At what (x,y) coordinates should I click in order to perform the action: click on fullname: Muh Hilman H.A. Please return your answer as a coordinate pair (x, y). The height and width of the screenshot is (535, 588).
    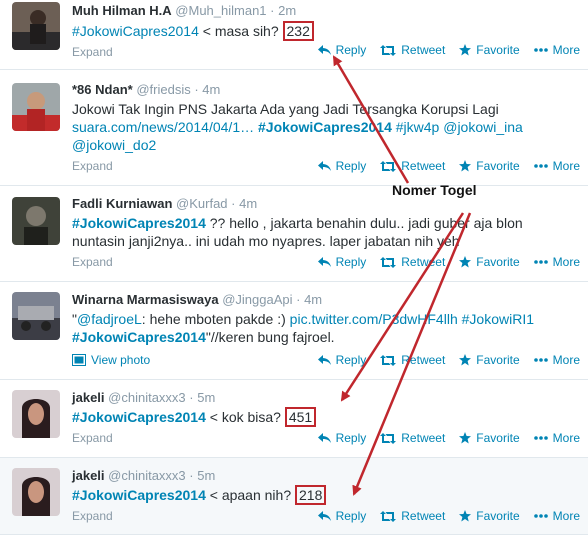
    Looking at the image, I should click on (122, 10).